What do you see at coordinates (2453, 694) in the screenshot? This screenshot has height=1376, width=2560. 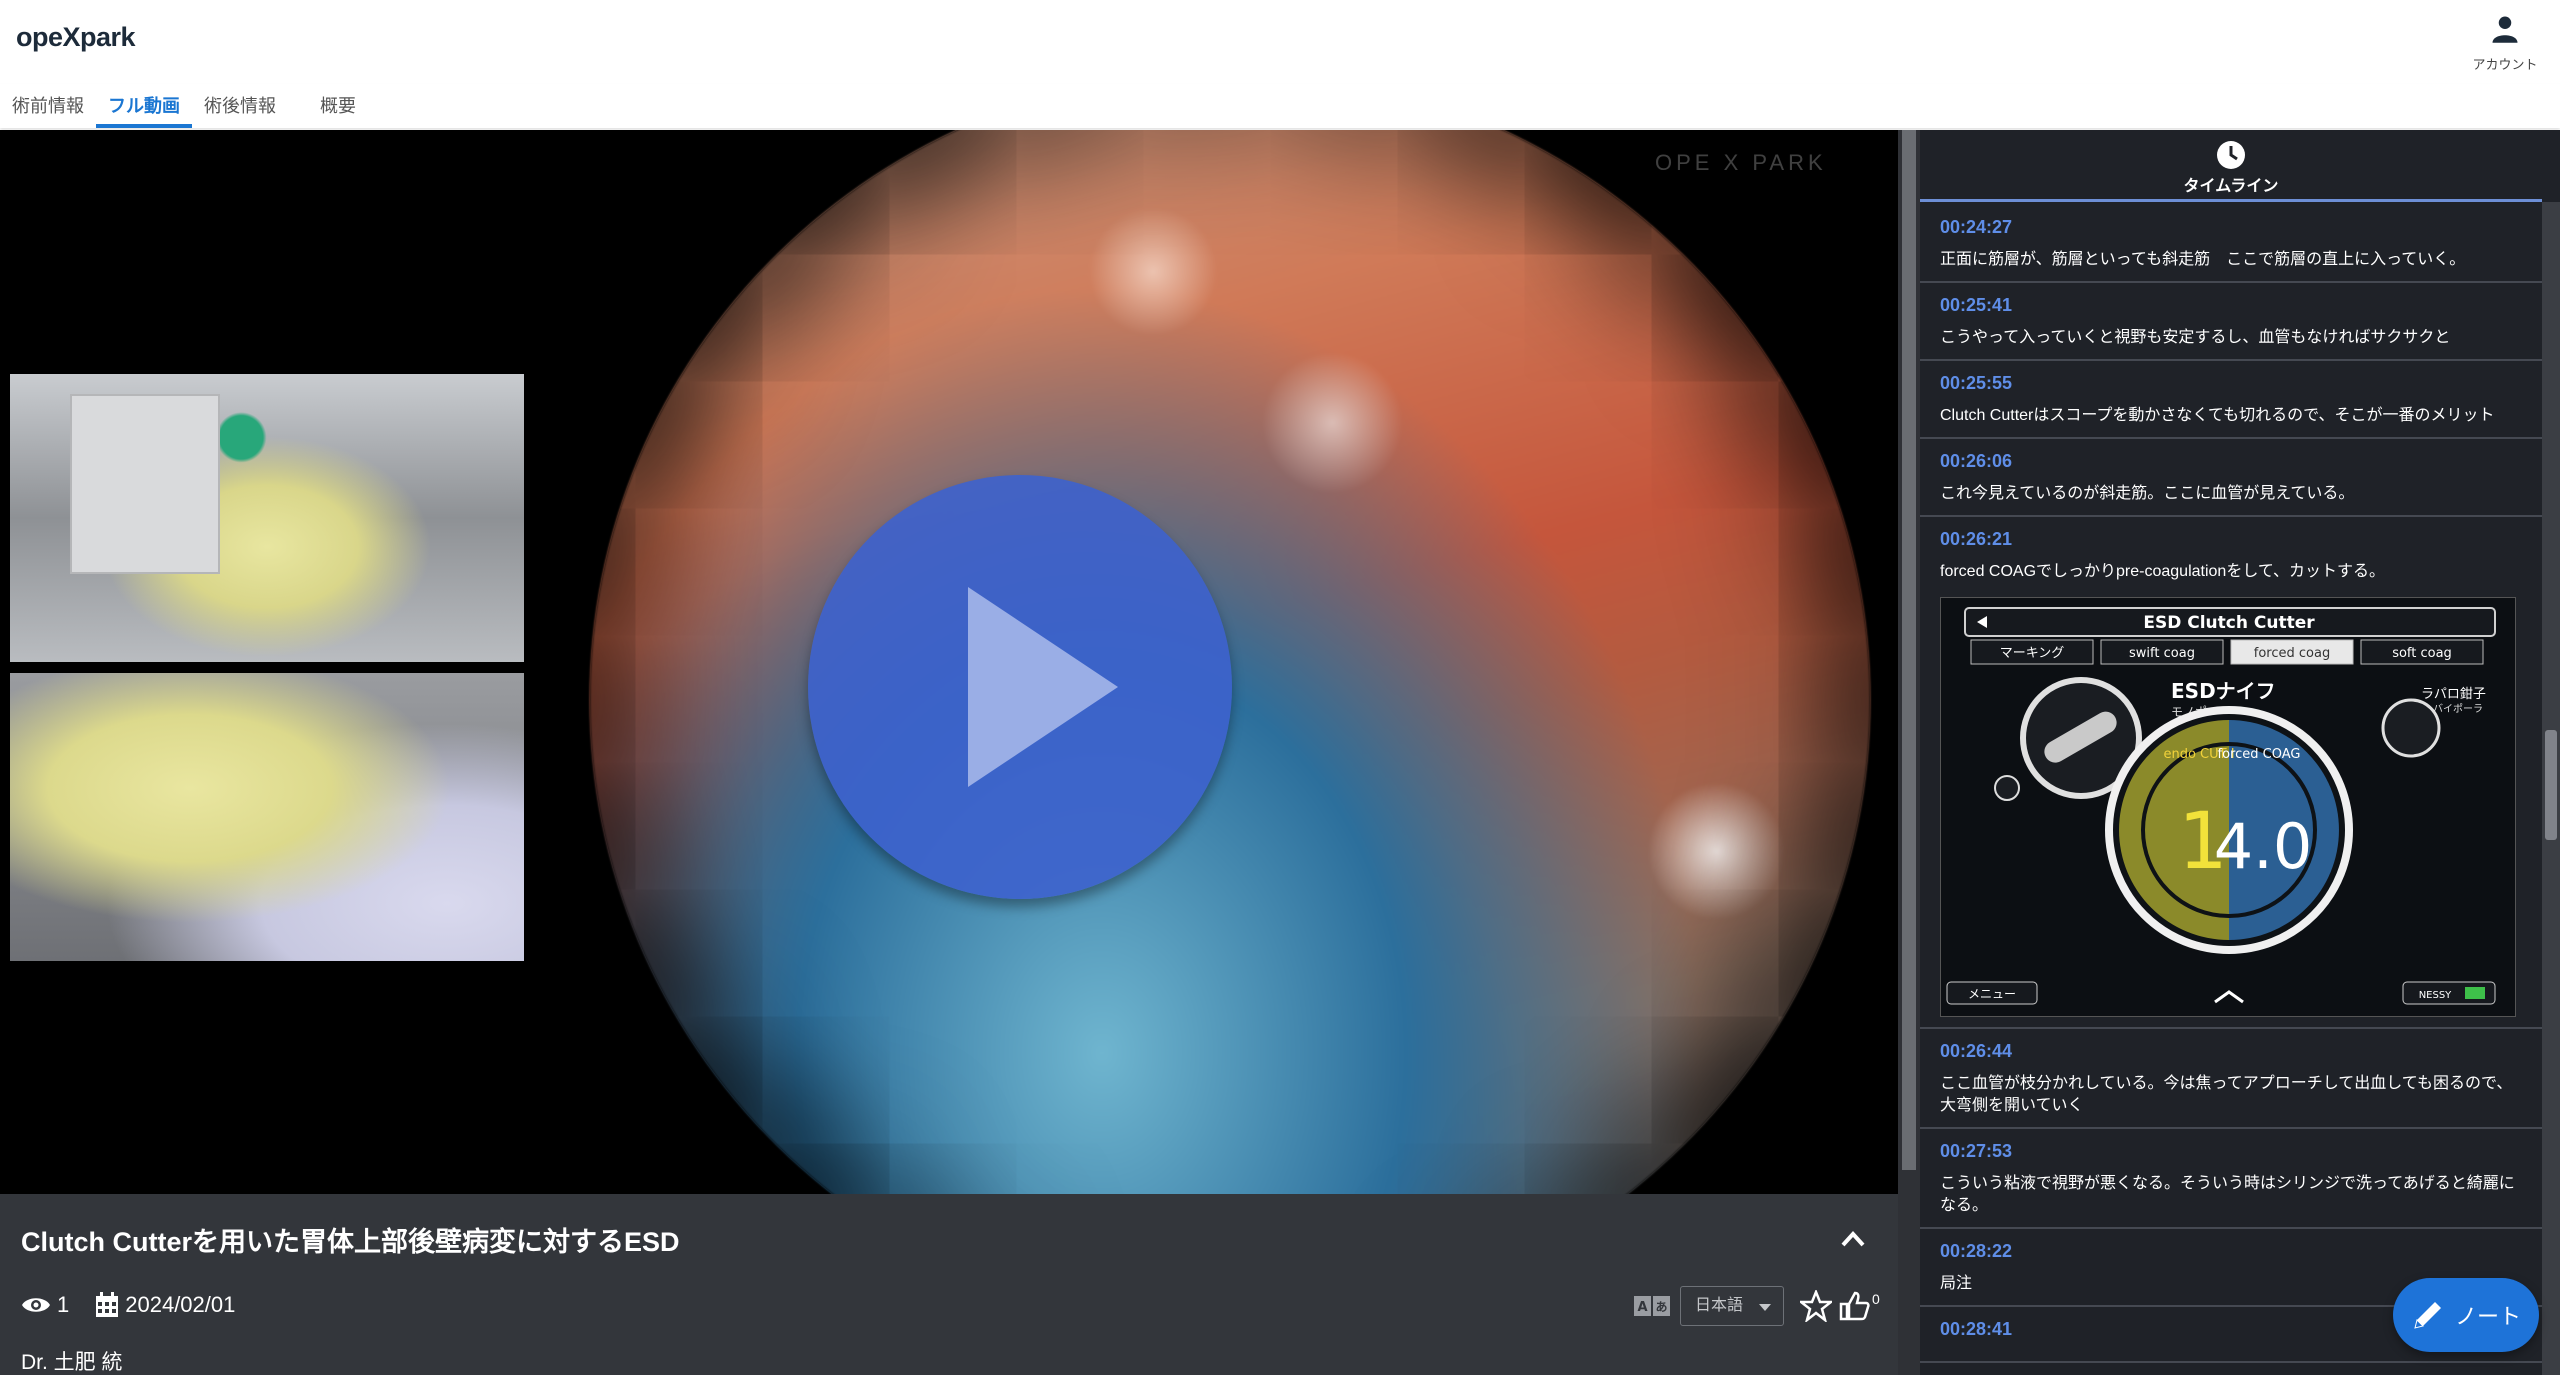 I see `generator-forceps-label: ラパロ鉗子` at bounding box center [2453, 694].